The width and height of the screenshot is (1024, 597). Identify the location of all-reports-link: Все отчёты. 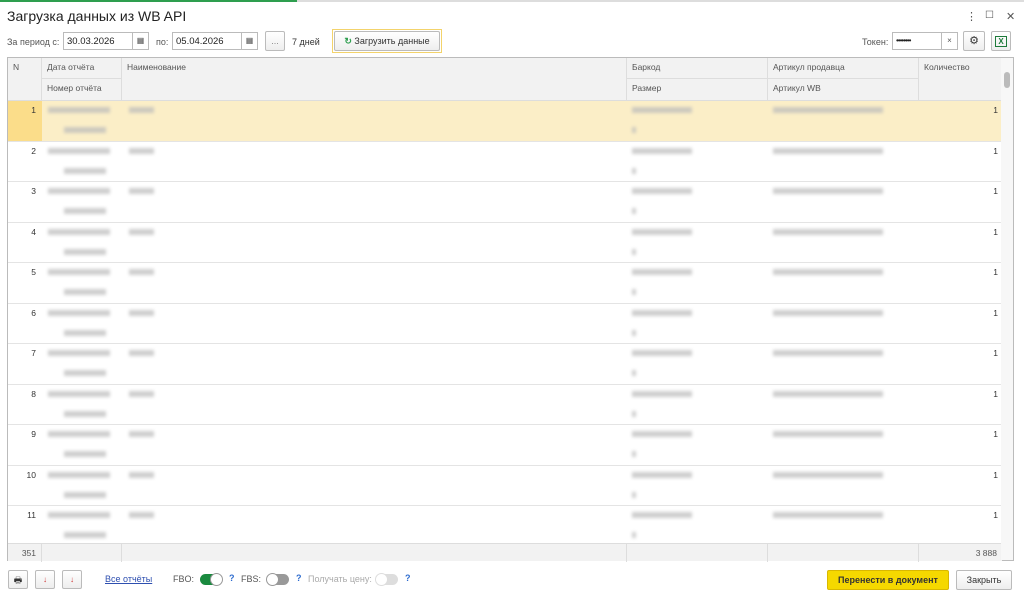
(128, 579).